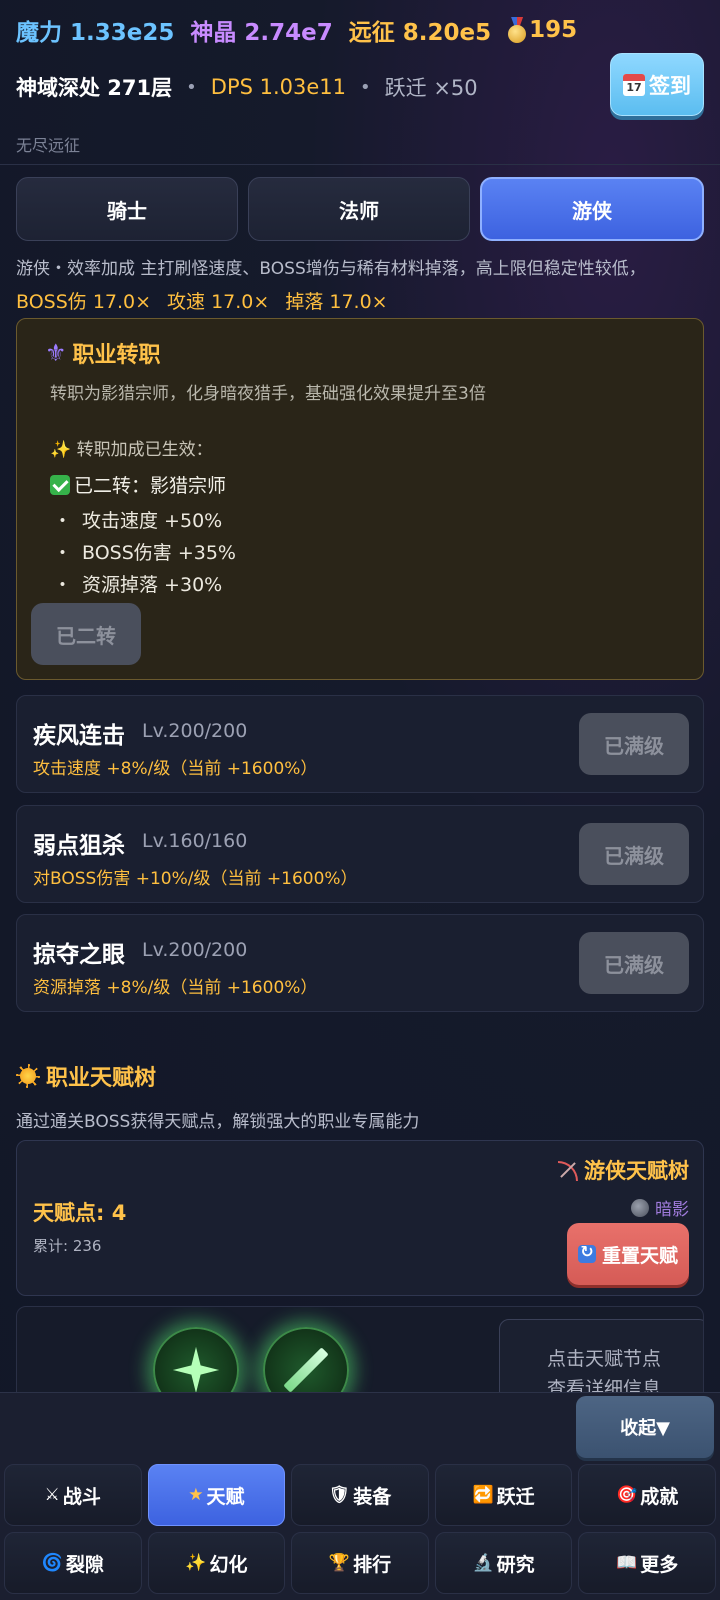  What do you see at coordinates (225, 1496) in the screenshot?
I see `nav-label: 天赋` at bounding box center [225, 1496].